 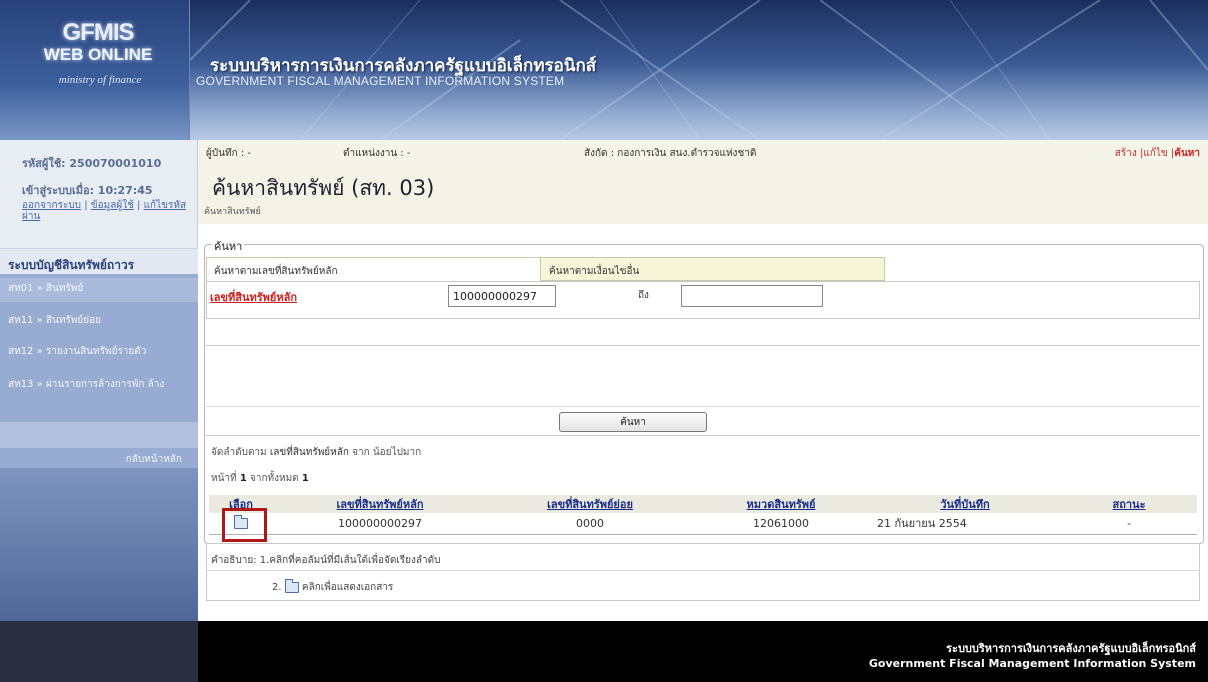 I want to click on sidebar-item-asset-report: สท12 » รายงานสินทรัพย์รายตัว, so click(x=99, y=352).